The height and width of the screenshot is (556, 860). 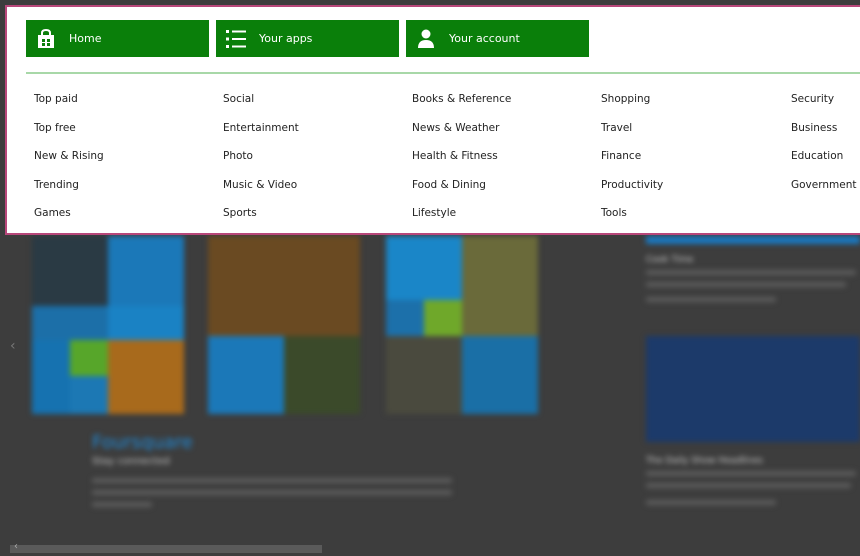 What do you see at coordinates (261, 219) in the screenshot?
I see `category-link-sports: Sports` at bounding box center [261, 219].